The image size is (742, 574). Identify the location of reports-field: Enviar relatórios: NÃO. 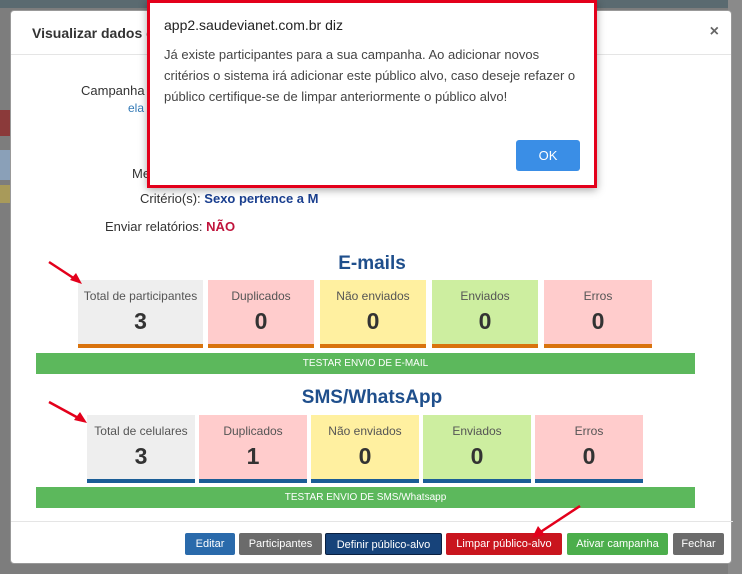
(170, 226).